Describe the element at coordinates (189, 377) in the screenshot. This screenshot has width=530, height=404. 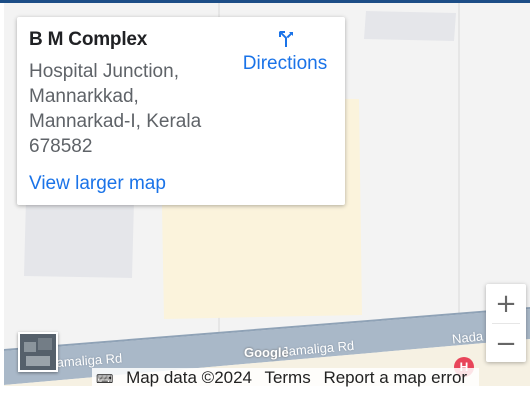
I see `map-data-text: Map data ©2024` at that location.